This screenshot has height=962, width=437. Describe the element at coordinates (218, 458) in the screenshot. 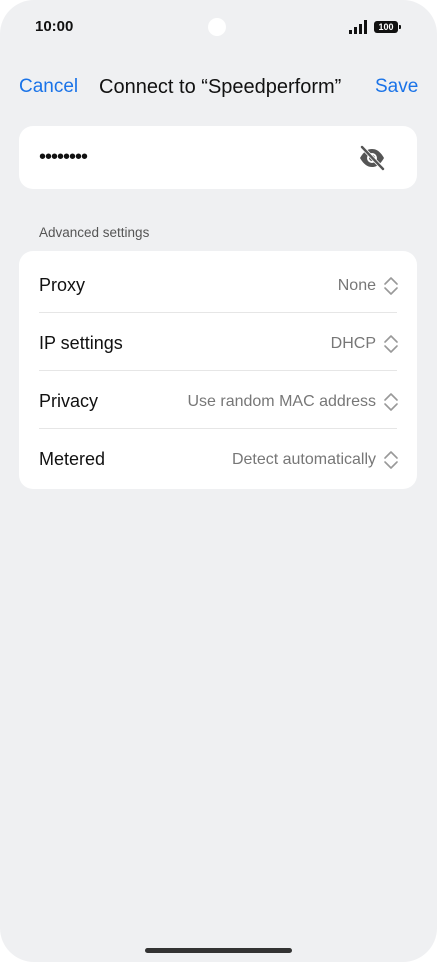

I see `metered-row: Metered Detect automatically` at that location.